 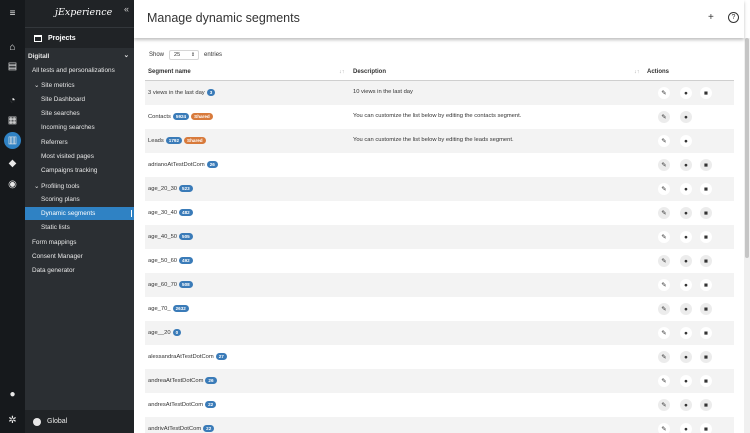 What do you see at coordinates (12, 120) in the screenshot?
I see `layers-icon: ▦` at bounding box center [12, 120].